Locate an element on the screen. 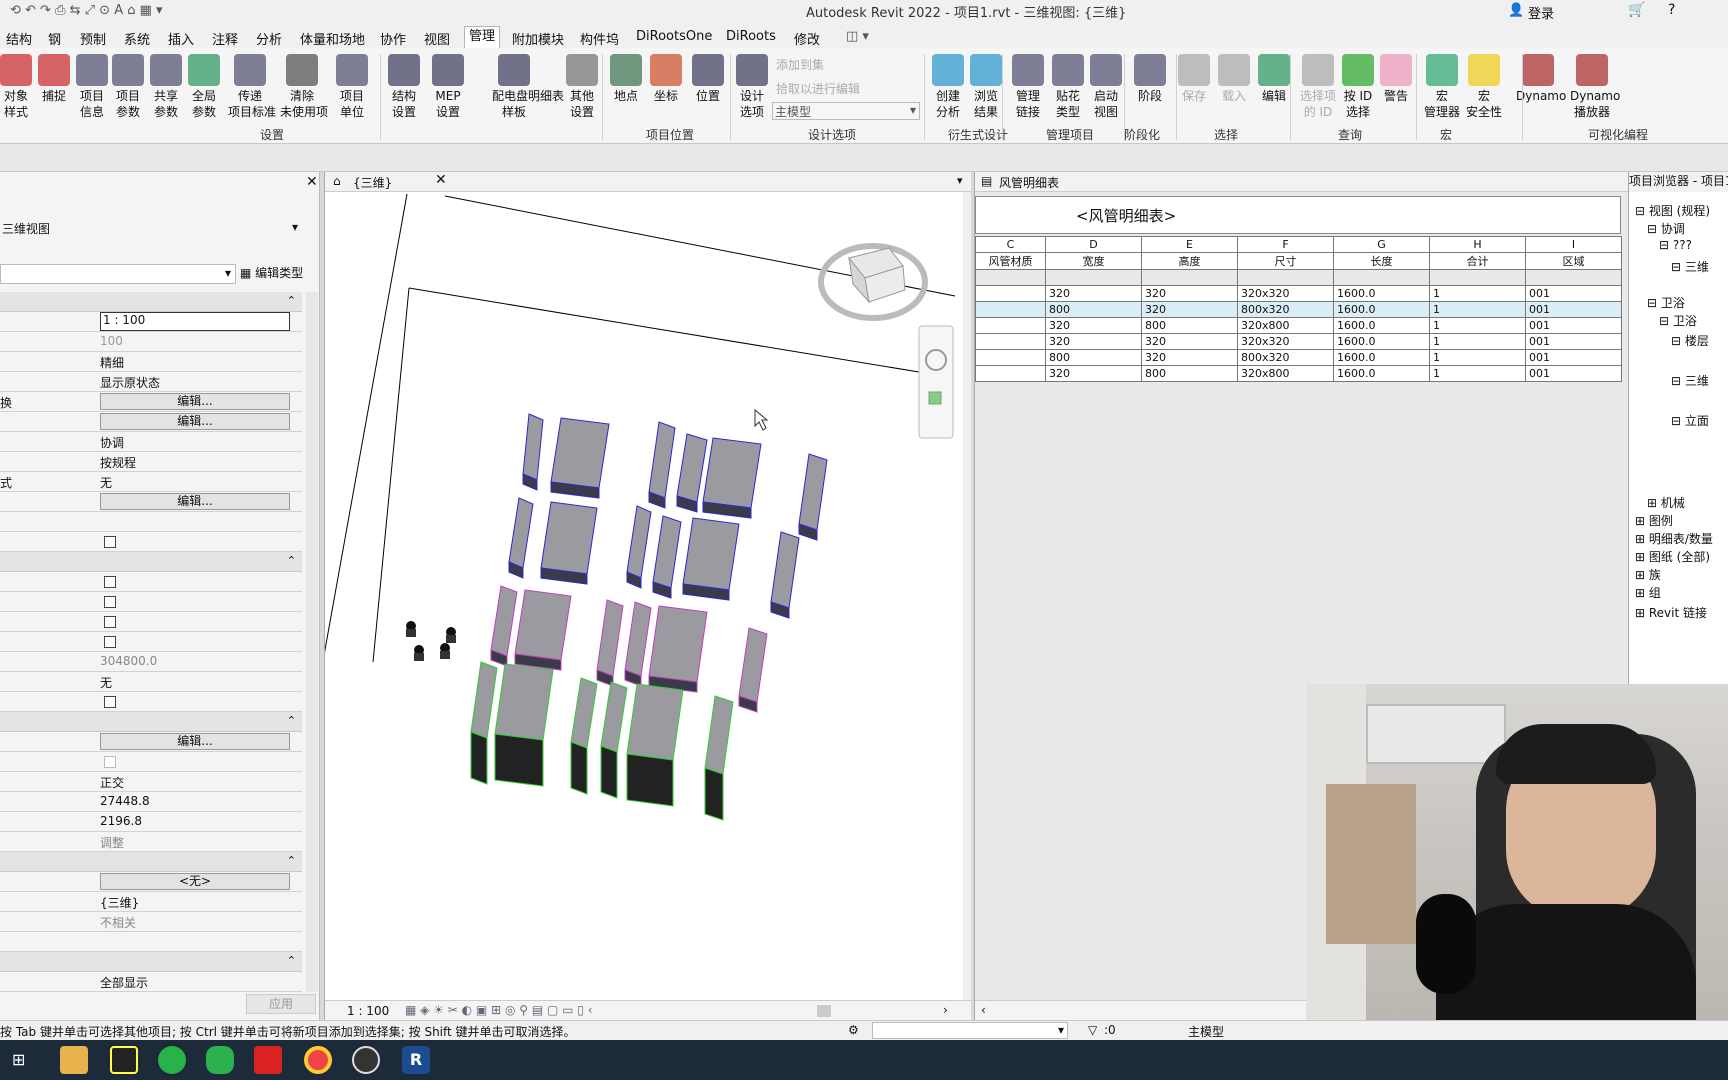  app-green-icon is located at coordinates (172, 1060).